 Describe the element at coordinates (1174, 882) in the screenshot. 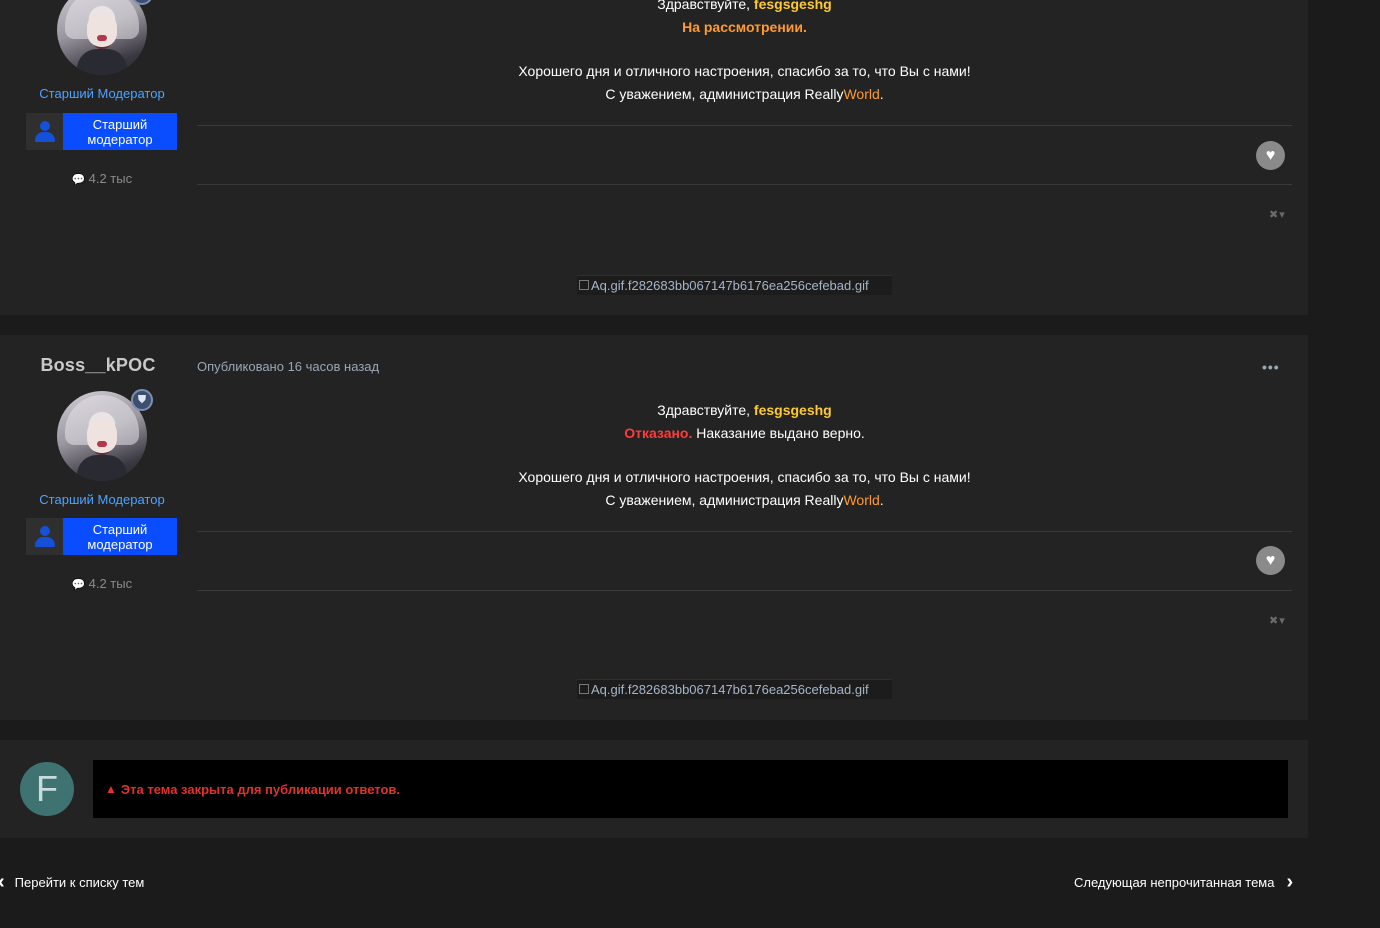

I see `next-unread-label: Следующая непрочитанная тема` at that location.